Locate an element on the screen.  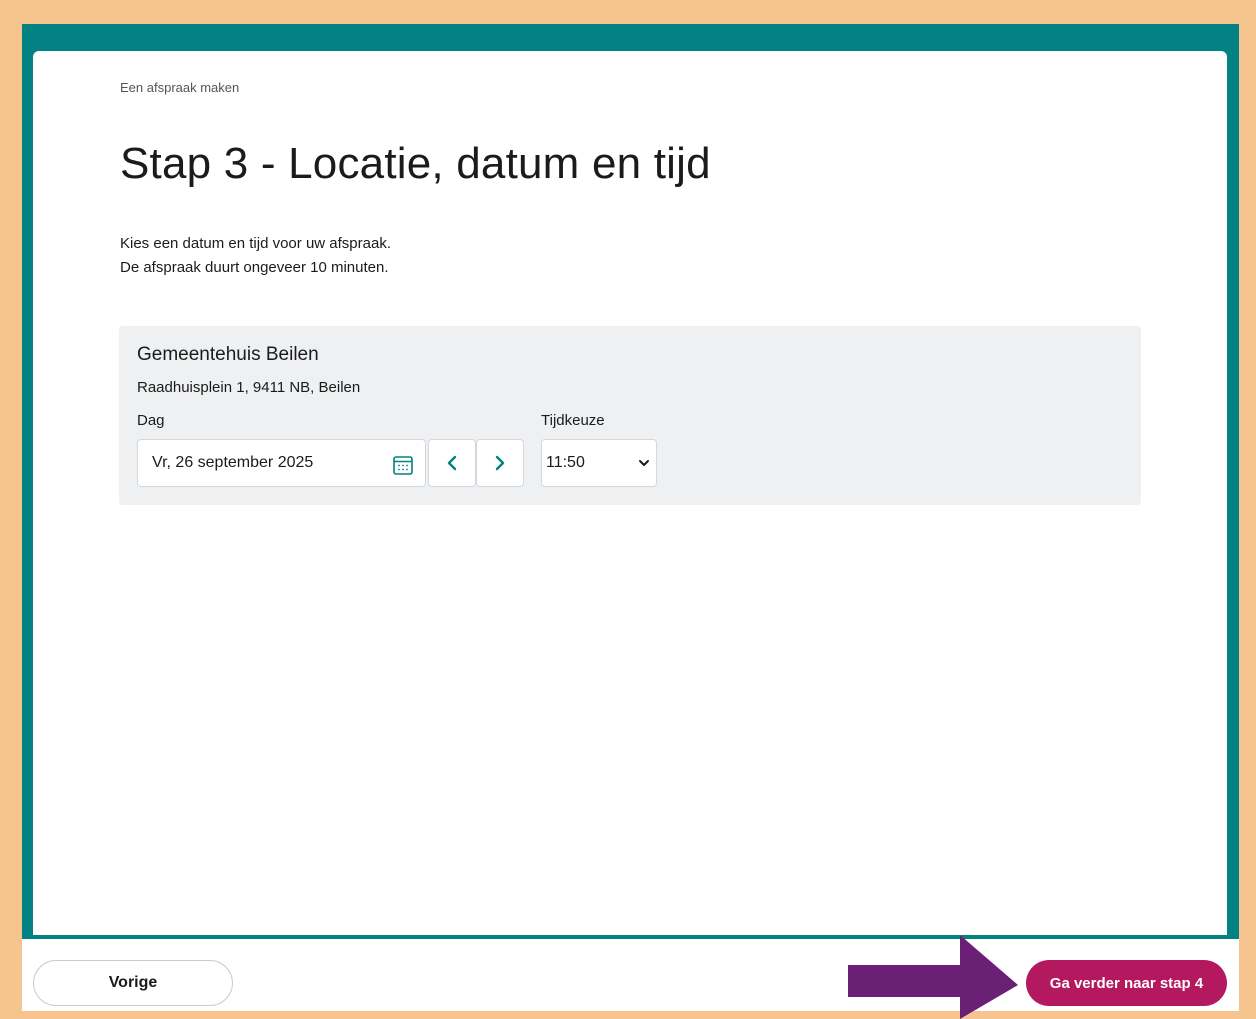
calendar-icon is located at coordinates (403, 465).